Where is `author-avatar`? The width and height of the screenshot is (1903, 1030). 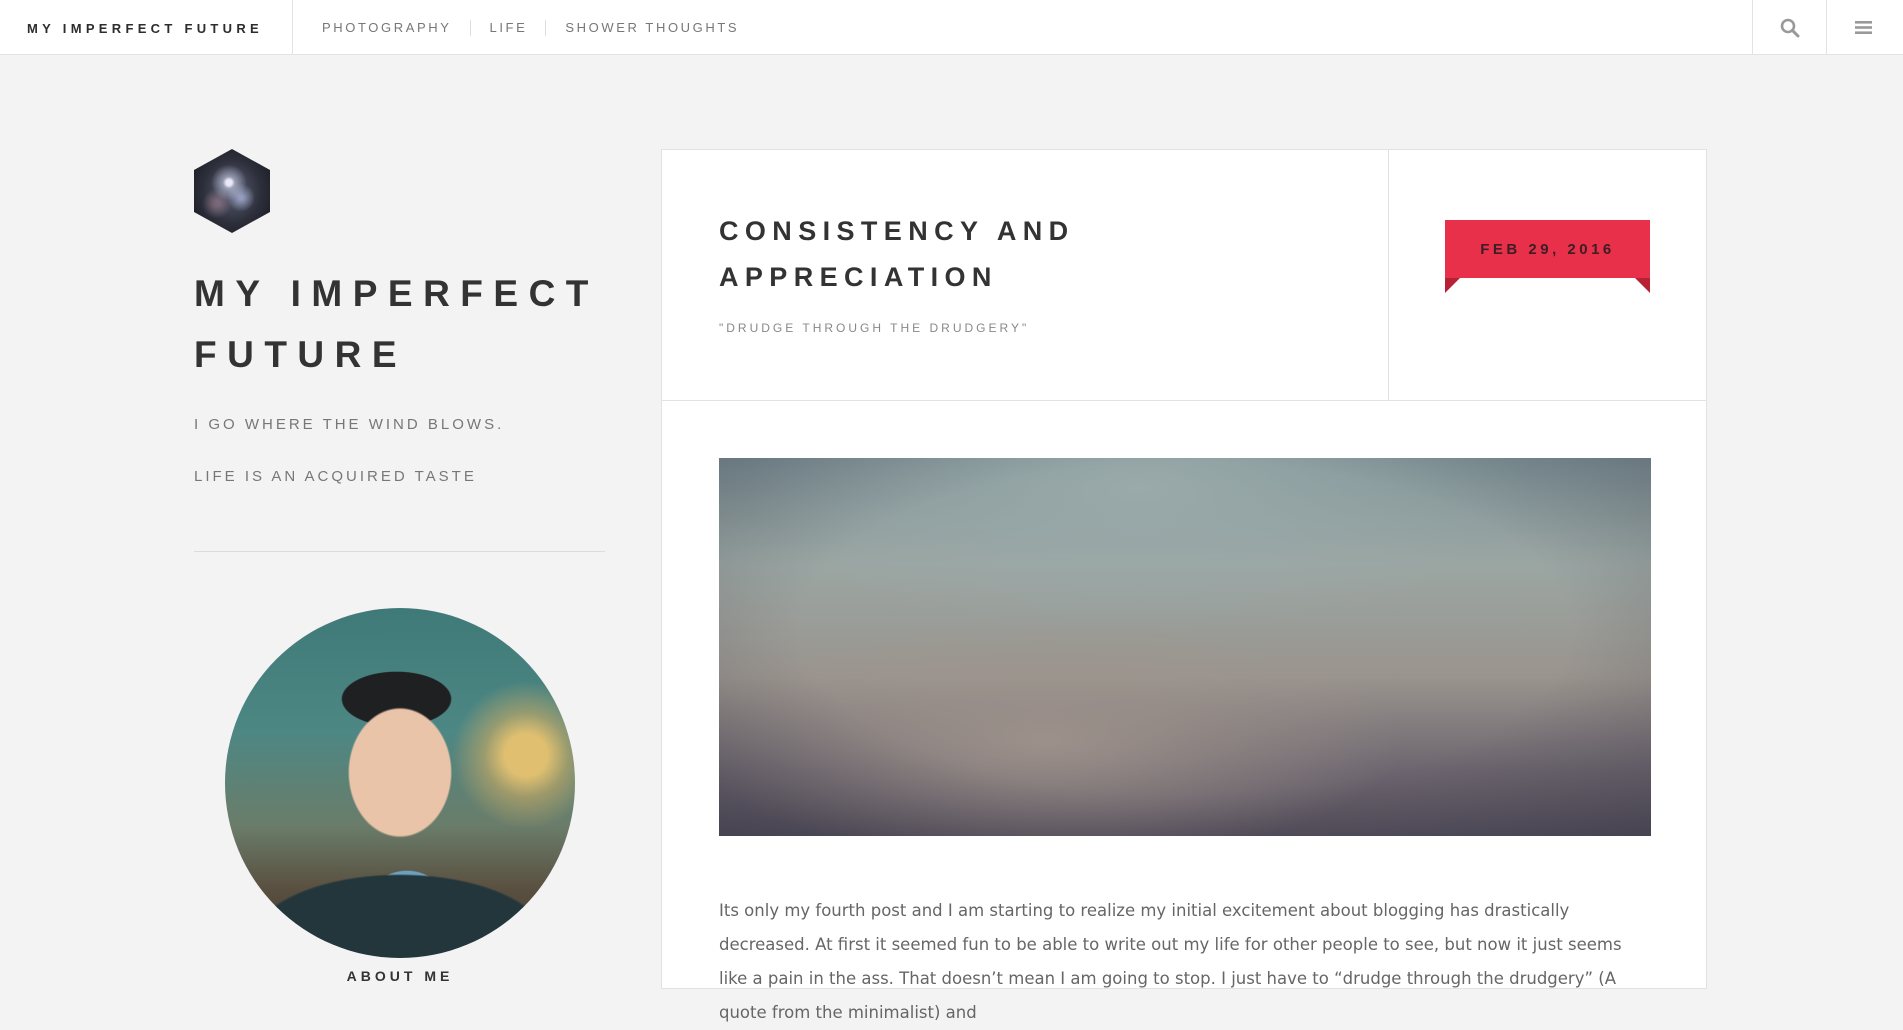 author-avatar is located at coordinates (400, 783).